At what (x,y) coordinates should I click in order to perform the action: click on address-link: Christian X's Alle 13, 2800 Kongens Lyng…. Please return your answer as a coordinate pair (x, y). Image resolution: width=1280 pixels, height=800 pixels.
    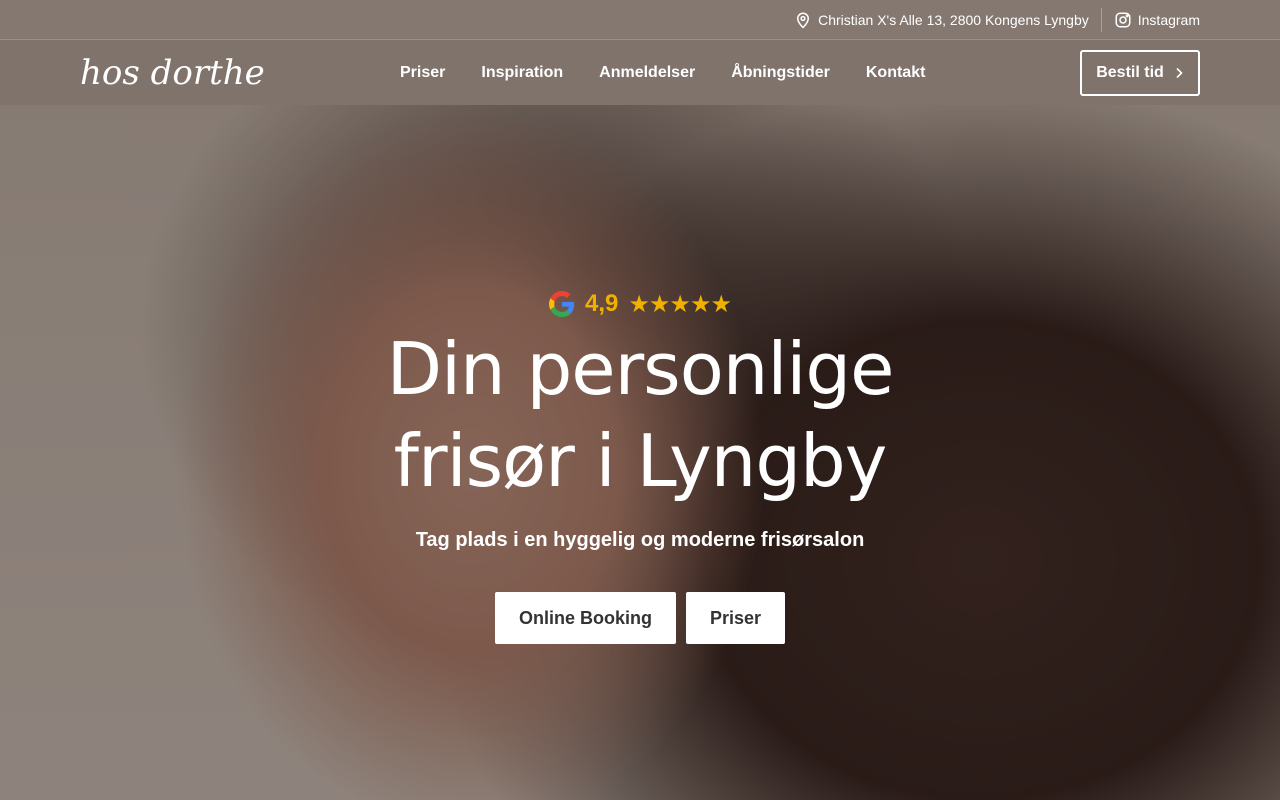
    Looking at the image, I should click on (941, 20).